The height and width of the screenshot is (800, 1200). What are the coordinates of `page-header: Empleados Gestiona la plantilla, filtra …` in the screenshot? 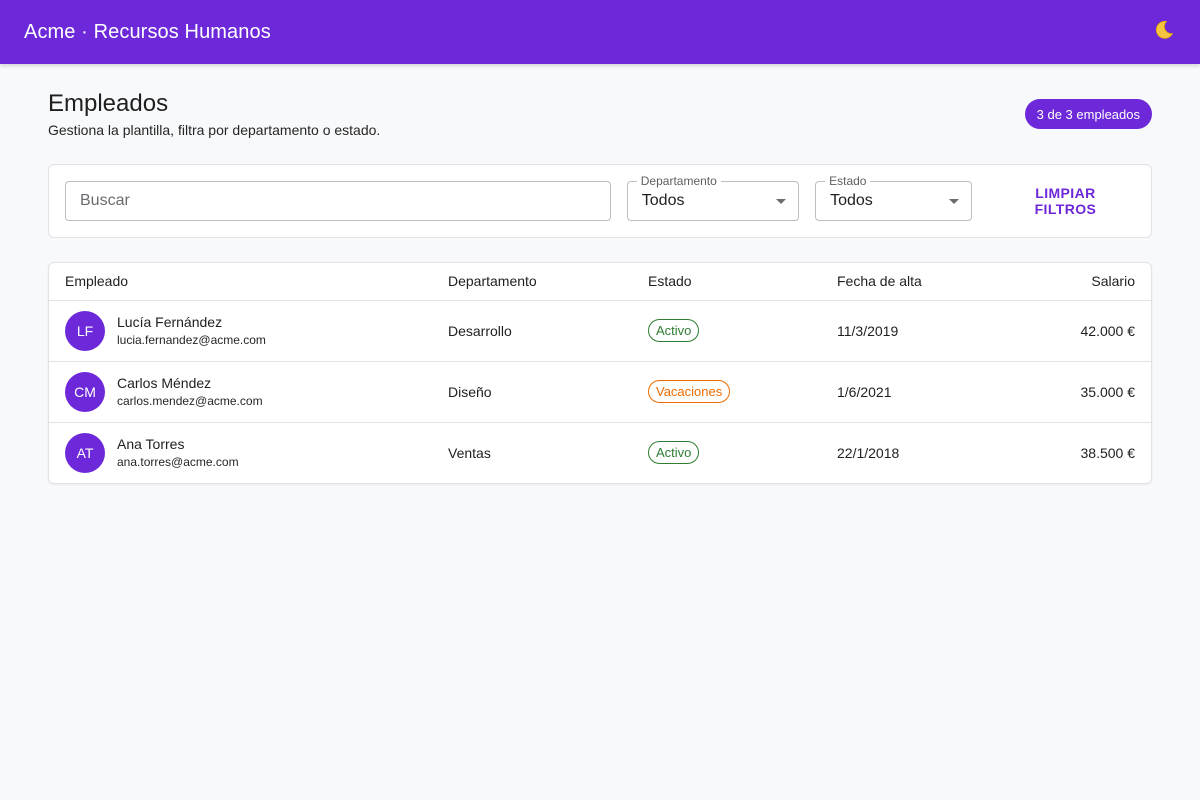 It's located at (600, 114).